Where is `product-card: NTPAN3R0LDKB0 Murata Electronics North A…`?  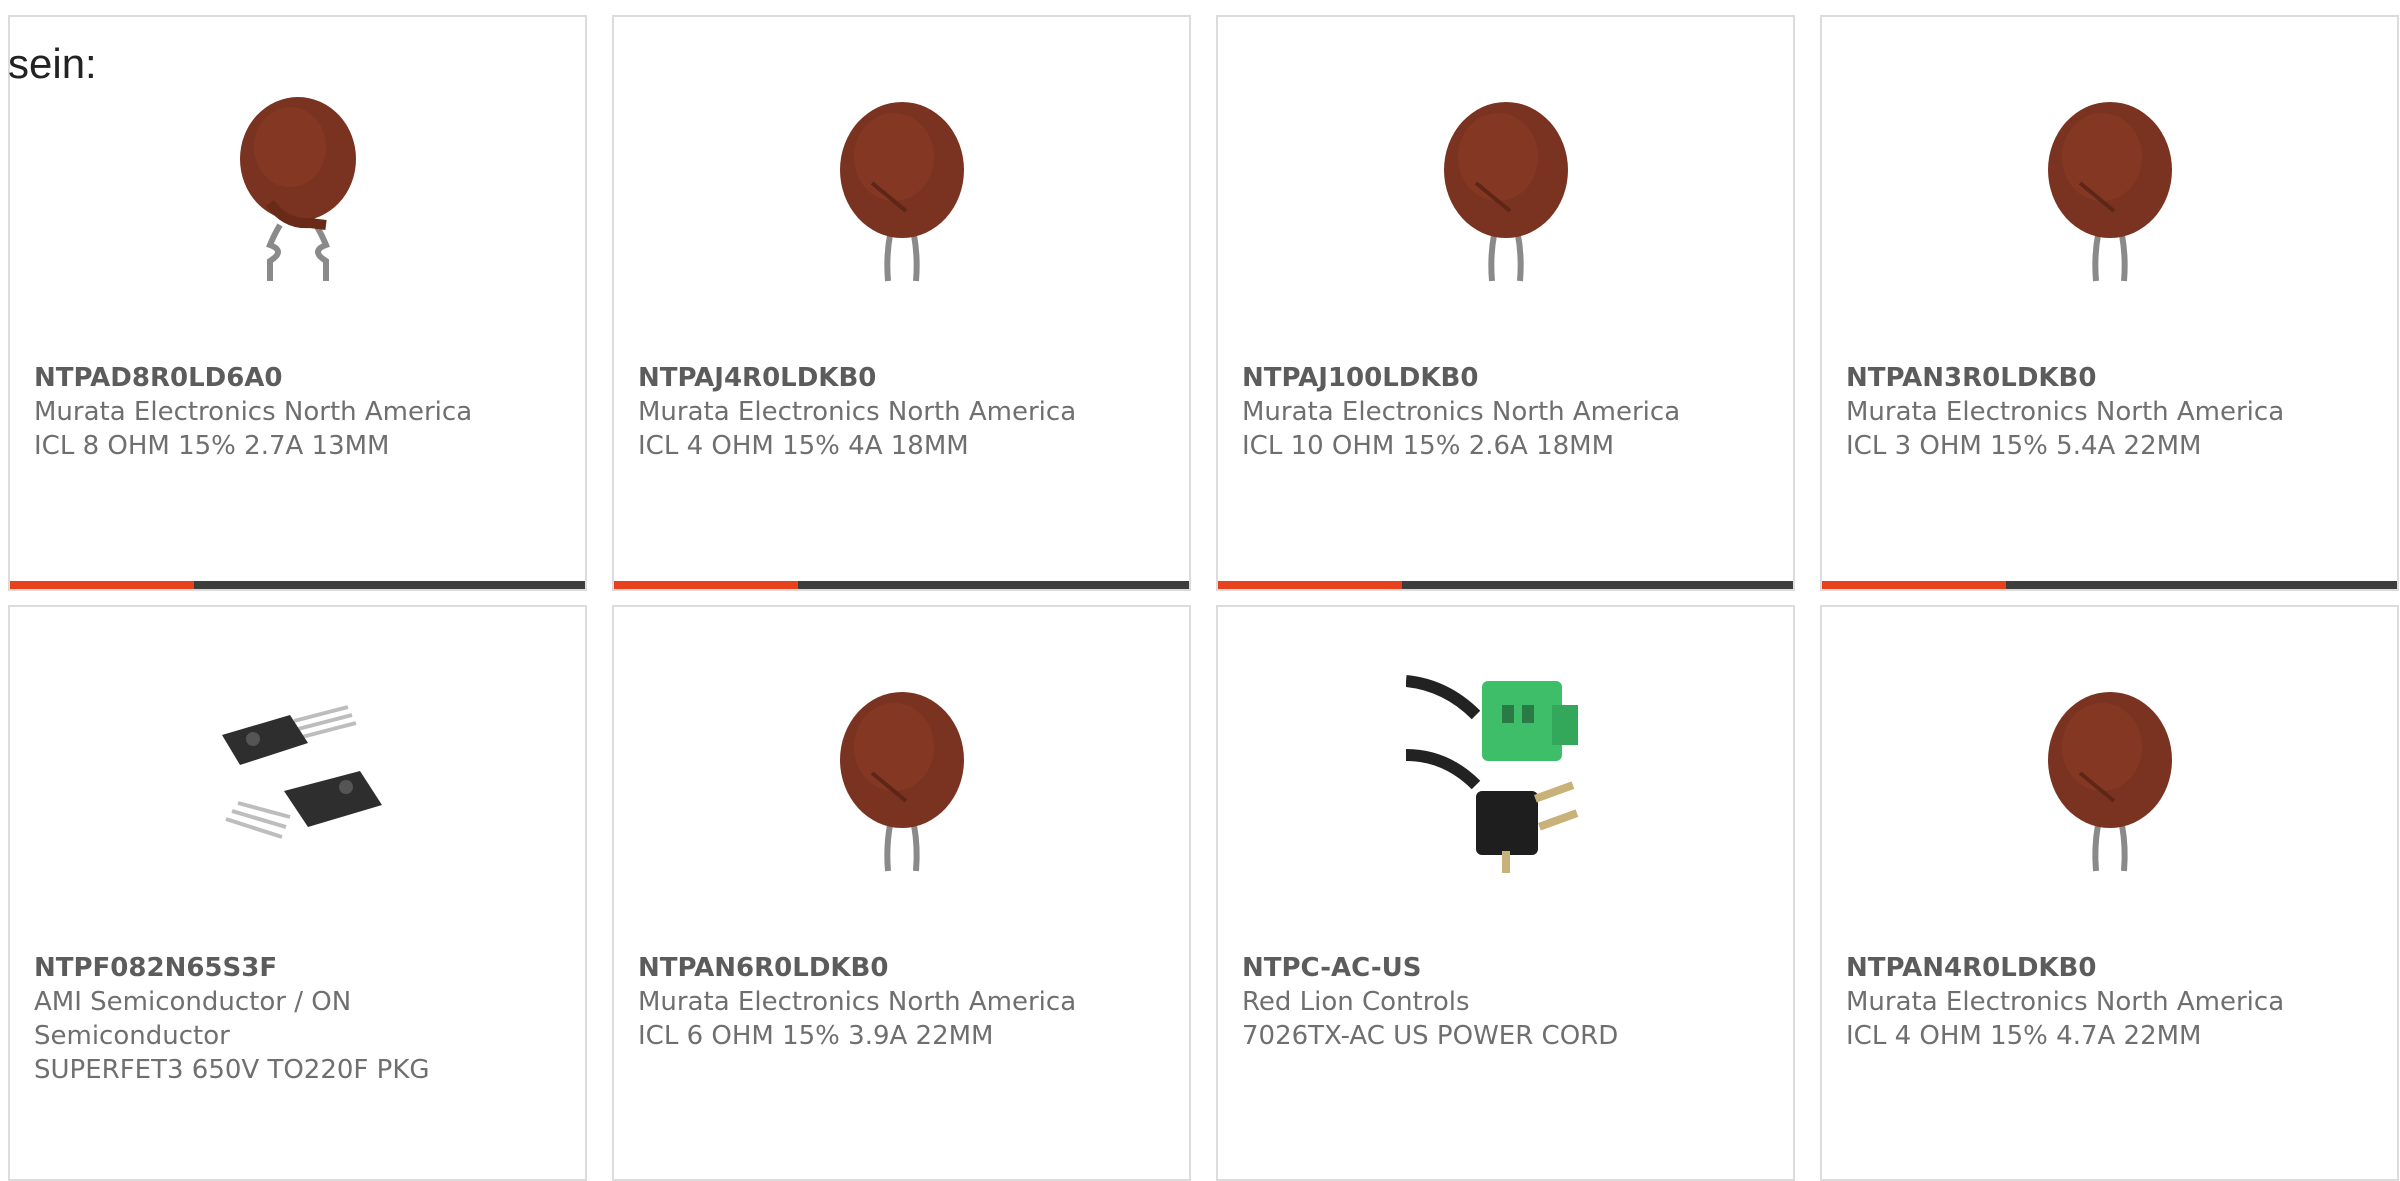 product-card: NTPAN3R0LDKB0 Murata Electronics North A… is located at coordinates (2109, 303).